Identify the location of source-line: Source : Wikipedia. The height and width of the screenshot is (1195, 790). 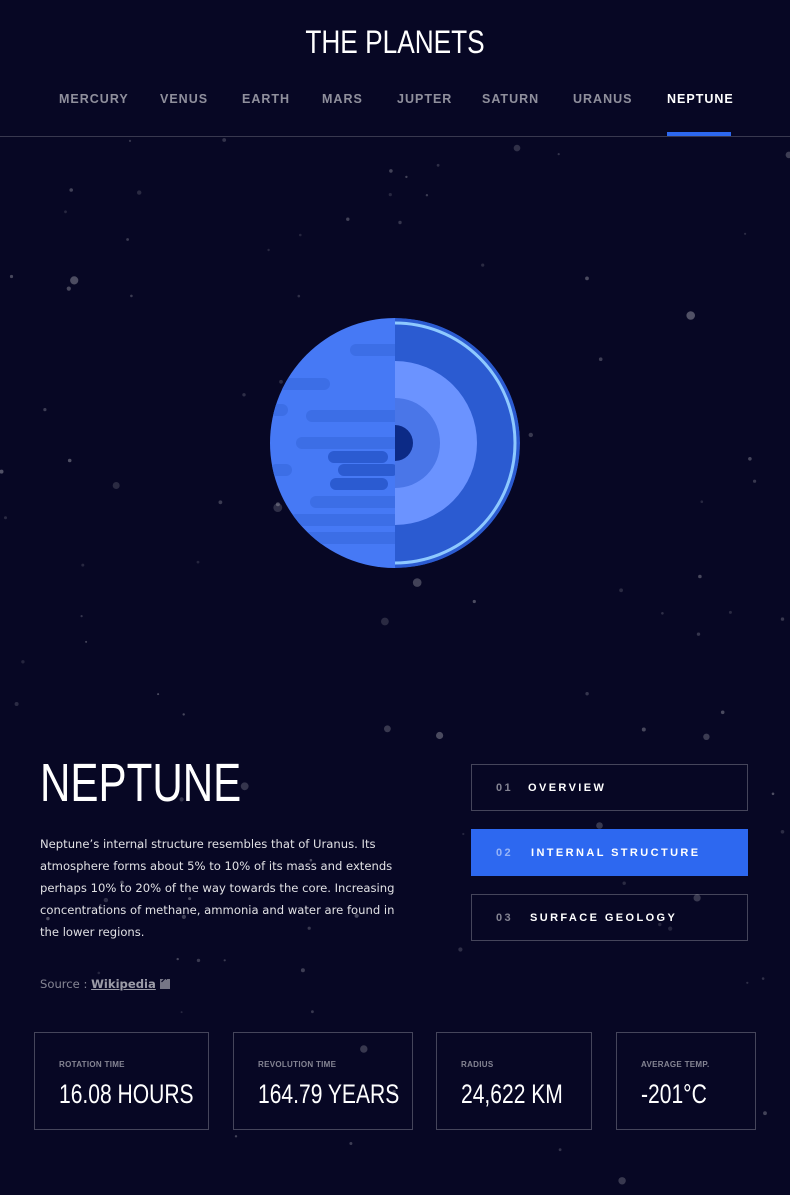
(105, 983).